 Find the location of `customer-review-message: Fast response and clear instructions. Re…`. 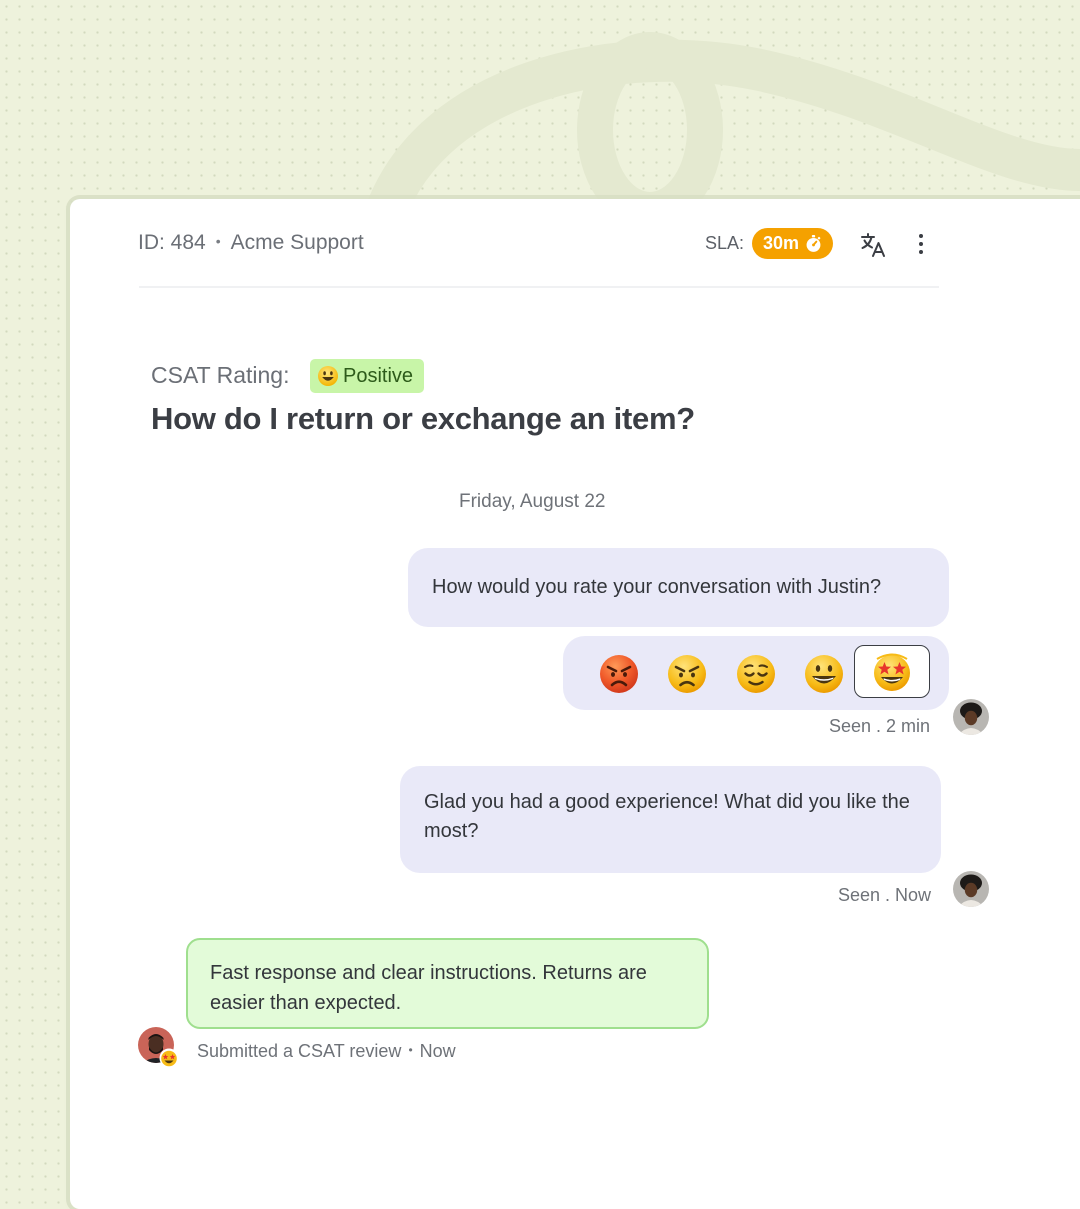

customer-review-message: Fast response and clear instructions. Re… is located at coordinates (447, 983).